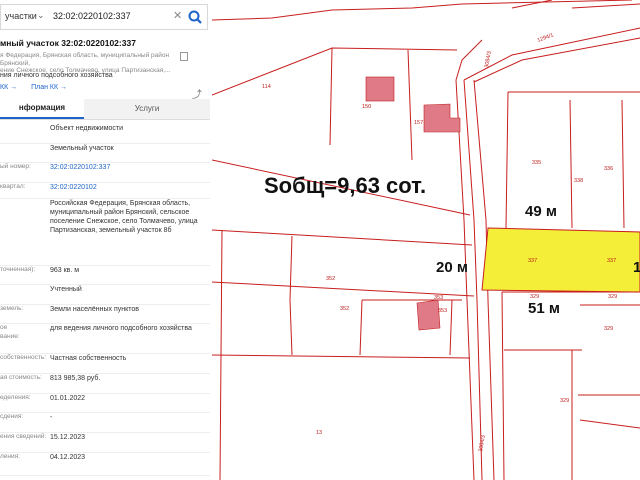 The width and height of the screenshot is (640, 480). I want to click on parcel-number: 157, so click(418, 123).